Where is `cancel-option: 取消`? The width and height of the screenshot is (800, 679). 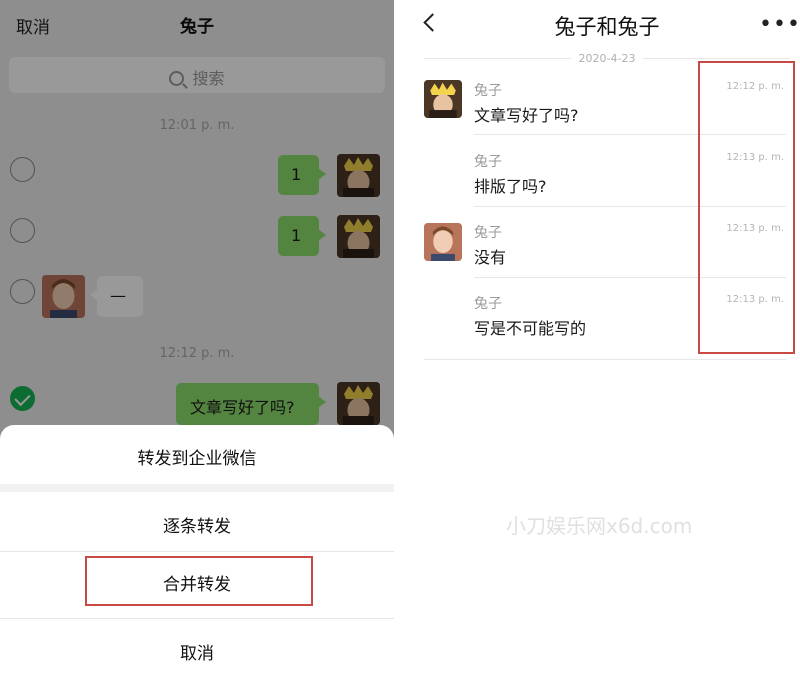 cancel-option: 取消 is located at coordinates (197, 651).